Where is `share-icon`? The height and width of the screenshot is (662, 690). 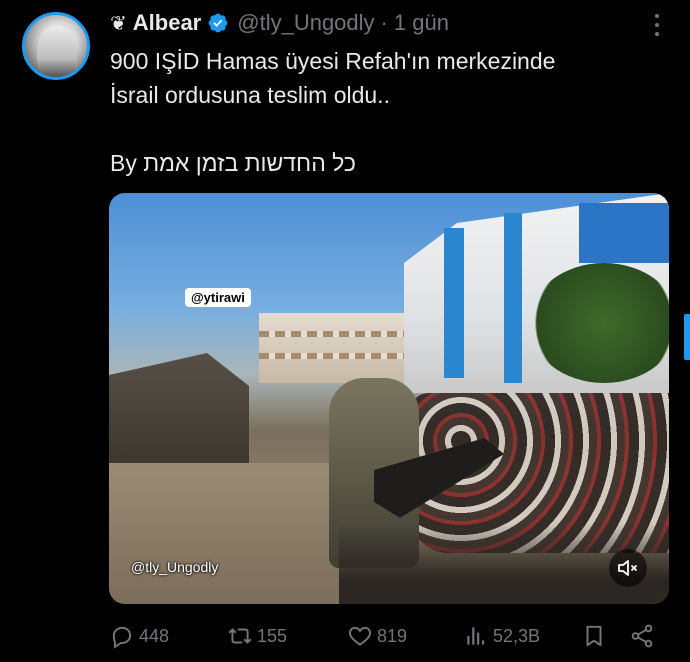
share-icon is located at coordinates (642, 636).